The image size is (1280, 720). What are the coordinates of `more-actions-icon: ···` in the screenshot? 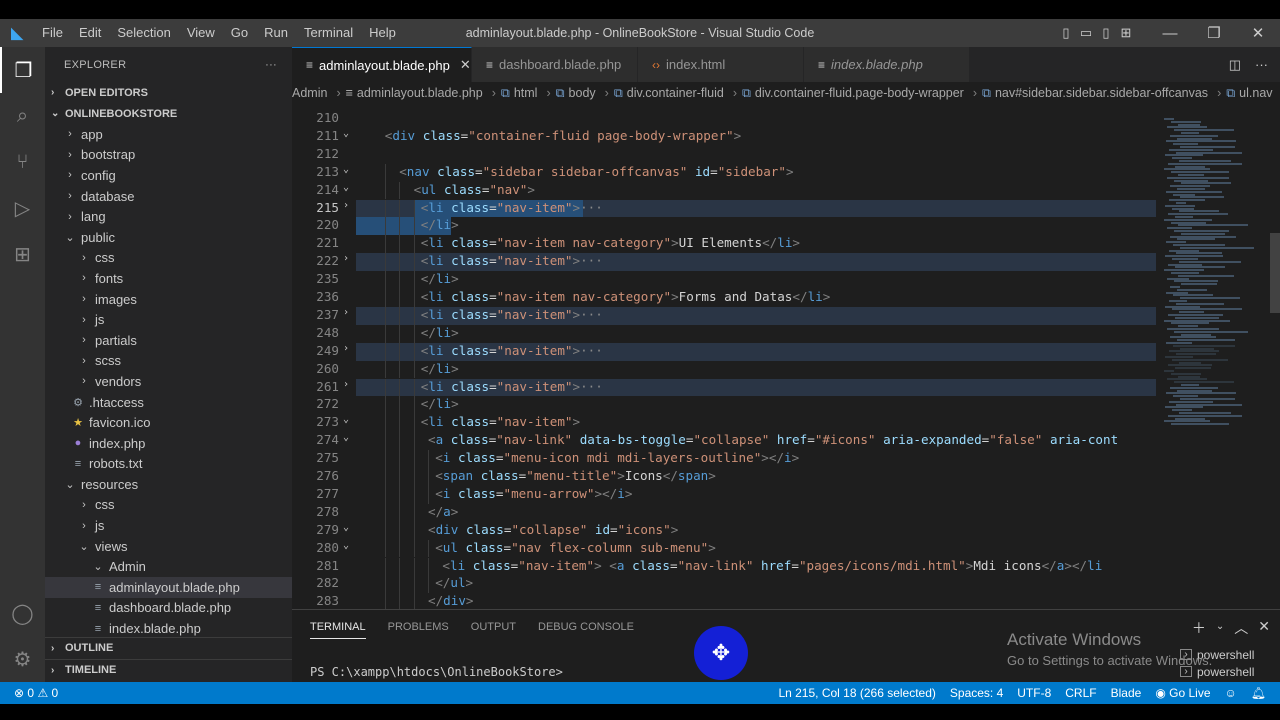 It's located at (271, 65).